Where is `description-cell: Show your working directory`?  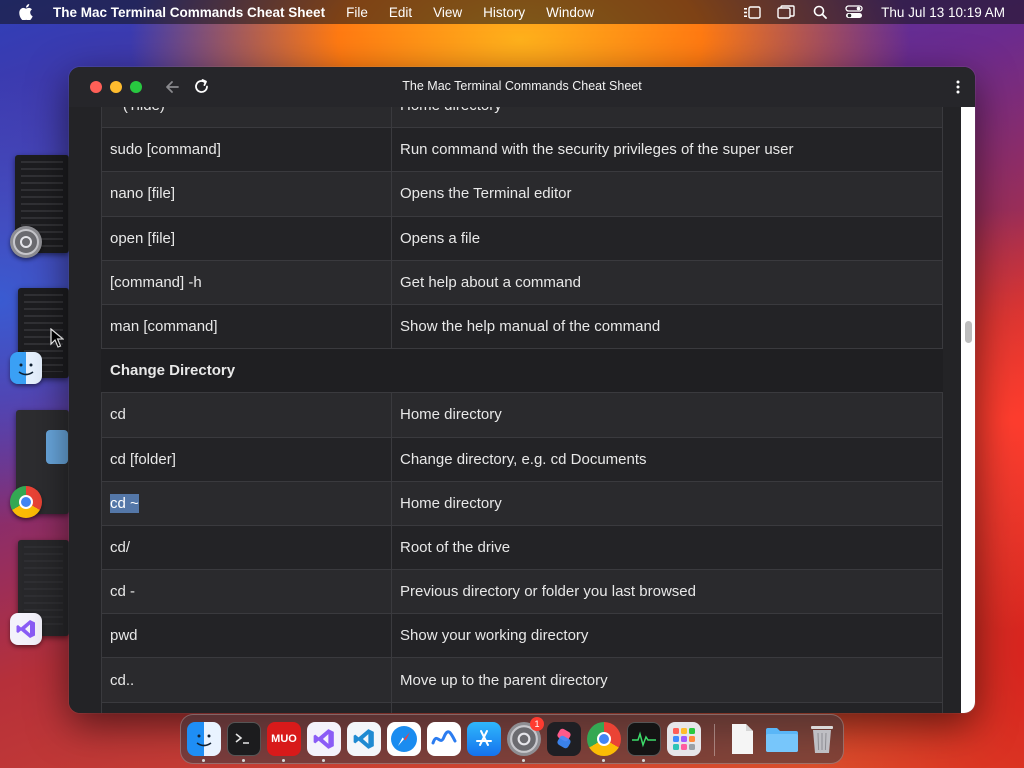
description-cell: Show your working directory is located at coordinates (667, 636).